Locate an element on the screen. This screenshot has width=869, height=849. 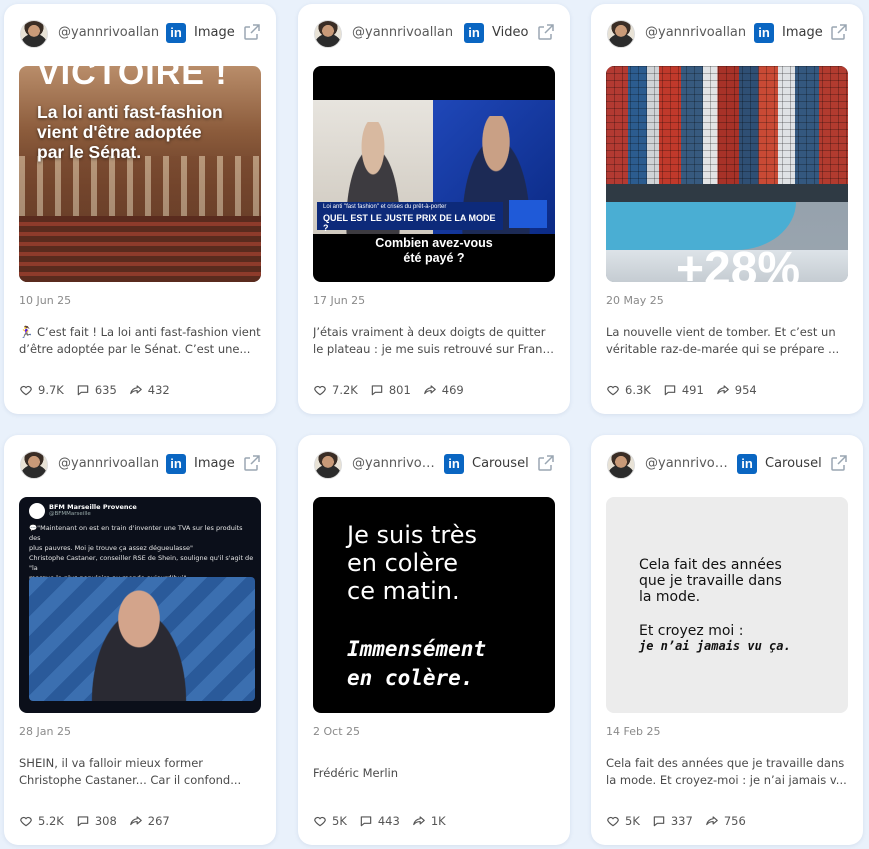
carousel-text-2: Et croyez moi : is located at coordinates (691, 631).